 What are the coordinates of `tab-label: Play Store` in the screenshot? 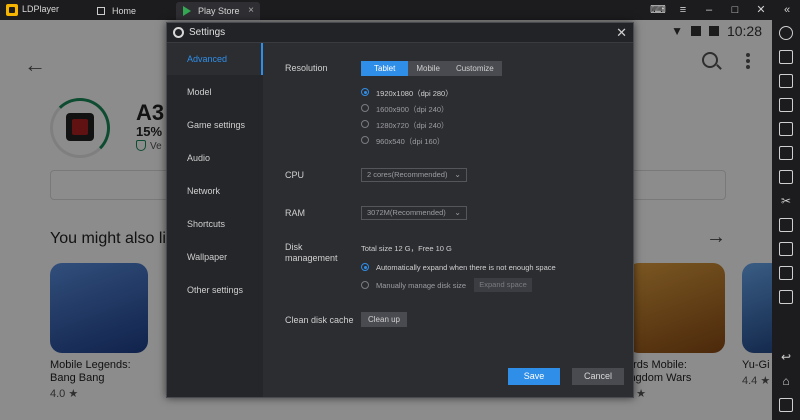 It's located at (219, 11).